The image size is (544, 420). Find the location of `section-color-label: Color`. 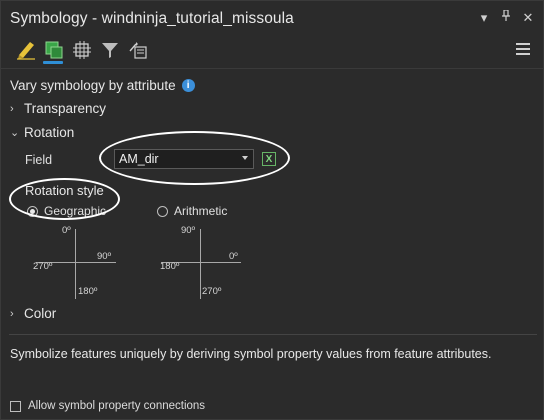

section-color-label: Color is located at coordinates (40, 313).